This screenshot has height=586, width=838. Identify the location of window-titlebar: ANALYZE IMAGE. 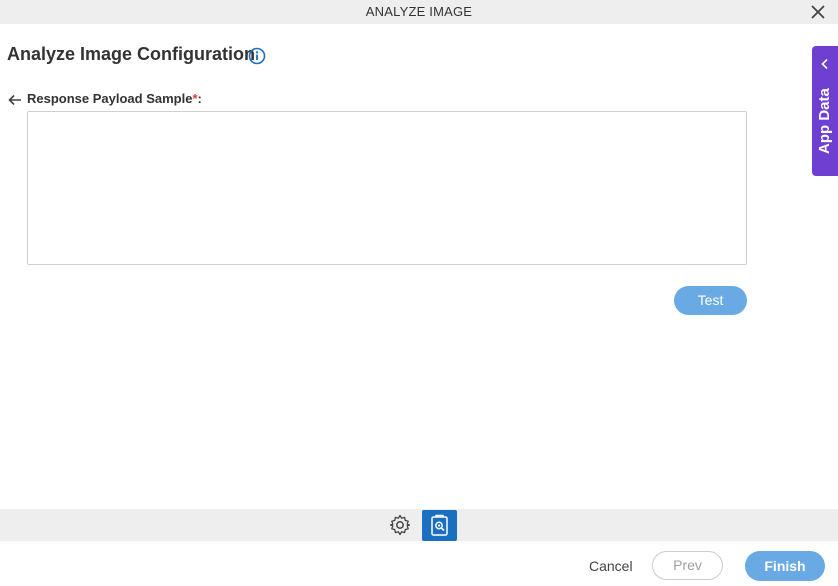
(419, 12).